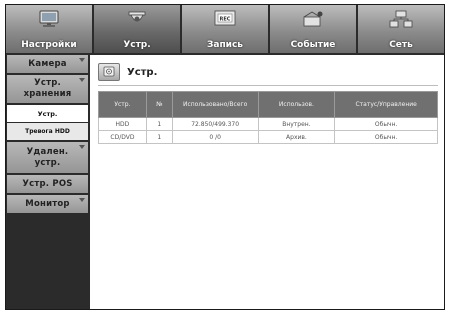 The image size is (450, 315). What do you see at coordinates (122, 137) in the screenshot?
I see `cell-device: CD/DVD` at bounding box center [122, 137].